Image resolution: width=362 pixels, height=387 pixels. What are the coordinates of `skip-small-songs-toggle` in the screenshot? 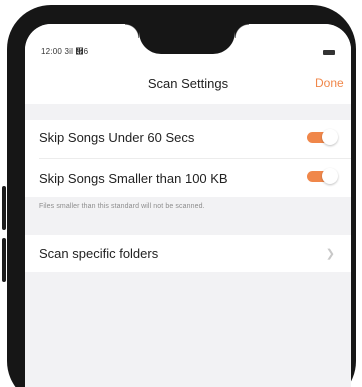 It's located at (322, 176).